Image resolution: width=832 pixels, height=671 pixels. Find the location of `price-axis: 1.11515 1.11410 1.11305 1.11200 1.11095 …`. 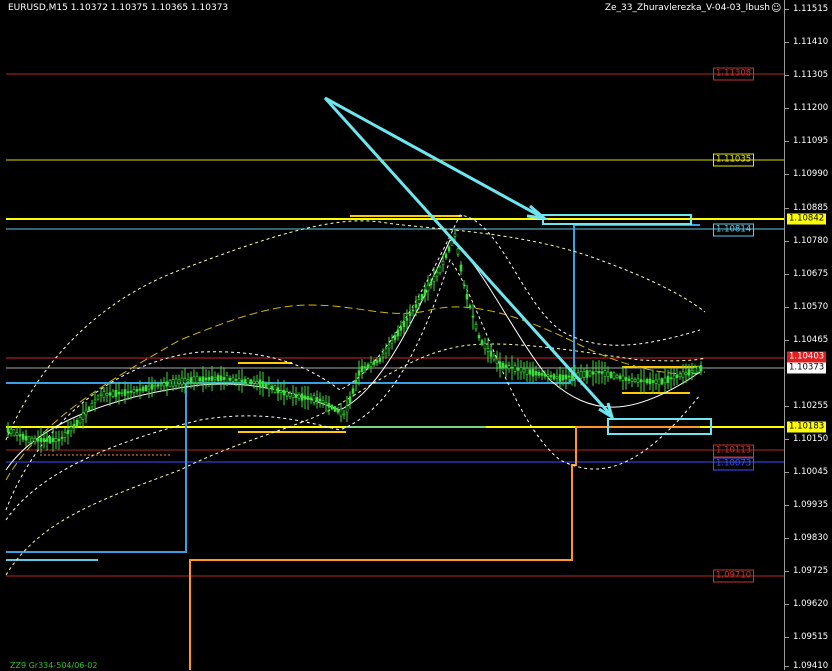

price-axis: 1.11515 1.11410 1.11305 1.11200 1.11095 … is located at coordinates (808, 335).